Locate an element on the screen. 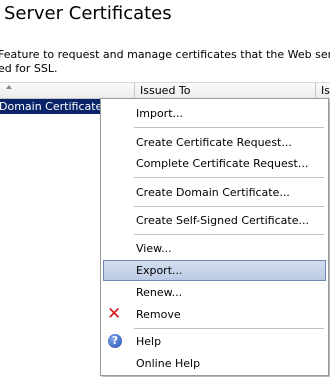  menu-item-label: Remove is located at coordinates (158, 314).